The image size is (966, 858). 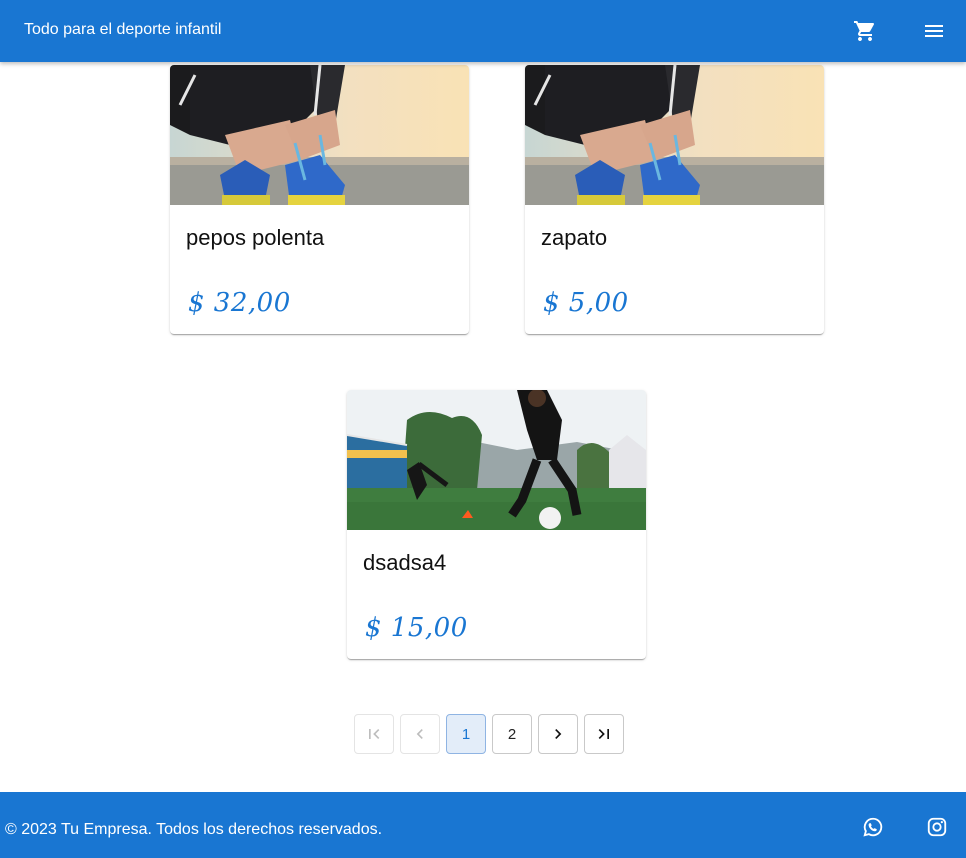 I want to click on menu-button, so click(x=934, y=31).